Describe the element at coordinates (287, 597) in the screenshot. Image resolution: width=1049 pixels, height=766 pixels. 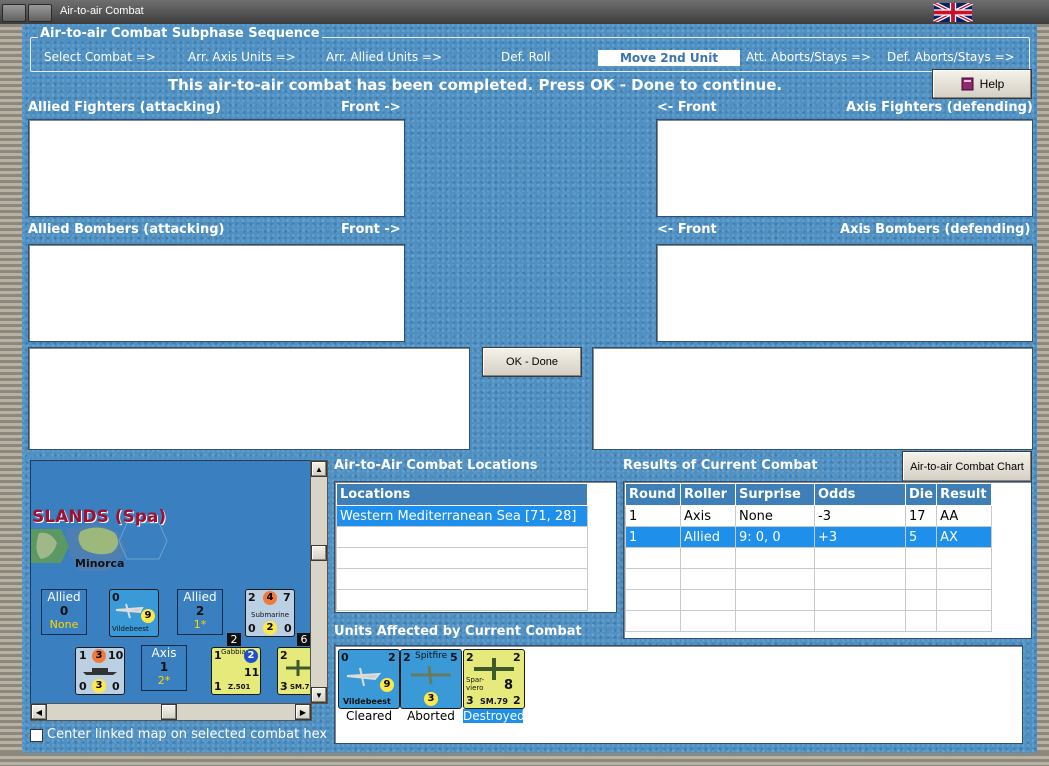
I see `counter-stat: 7` at that location.